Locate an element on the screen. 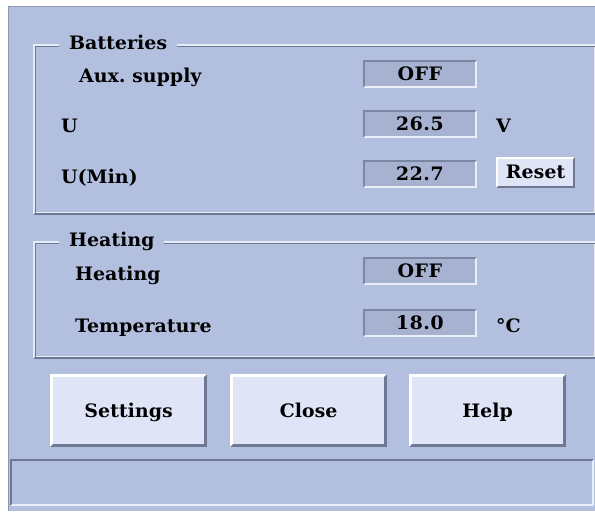  heating-group-title: Heating is located at coordinates (112, 240).